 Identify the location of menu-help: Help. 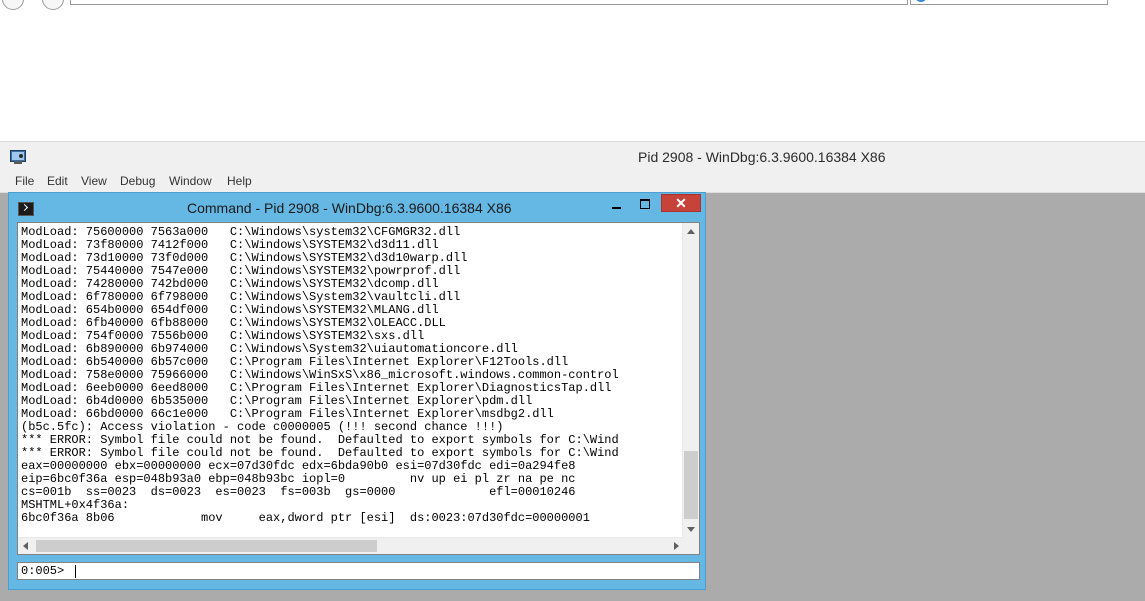
(239, 181).